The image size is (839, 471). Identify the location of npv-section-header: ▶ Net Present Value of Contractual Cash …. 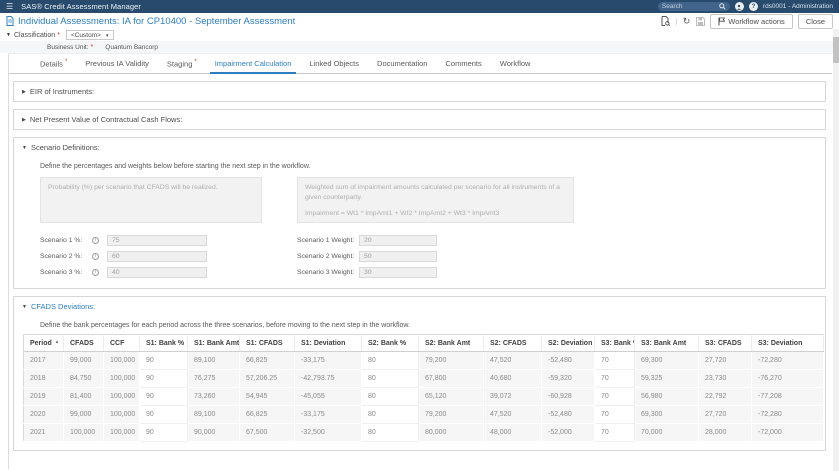
(419, 119).